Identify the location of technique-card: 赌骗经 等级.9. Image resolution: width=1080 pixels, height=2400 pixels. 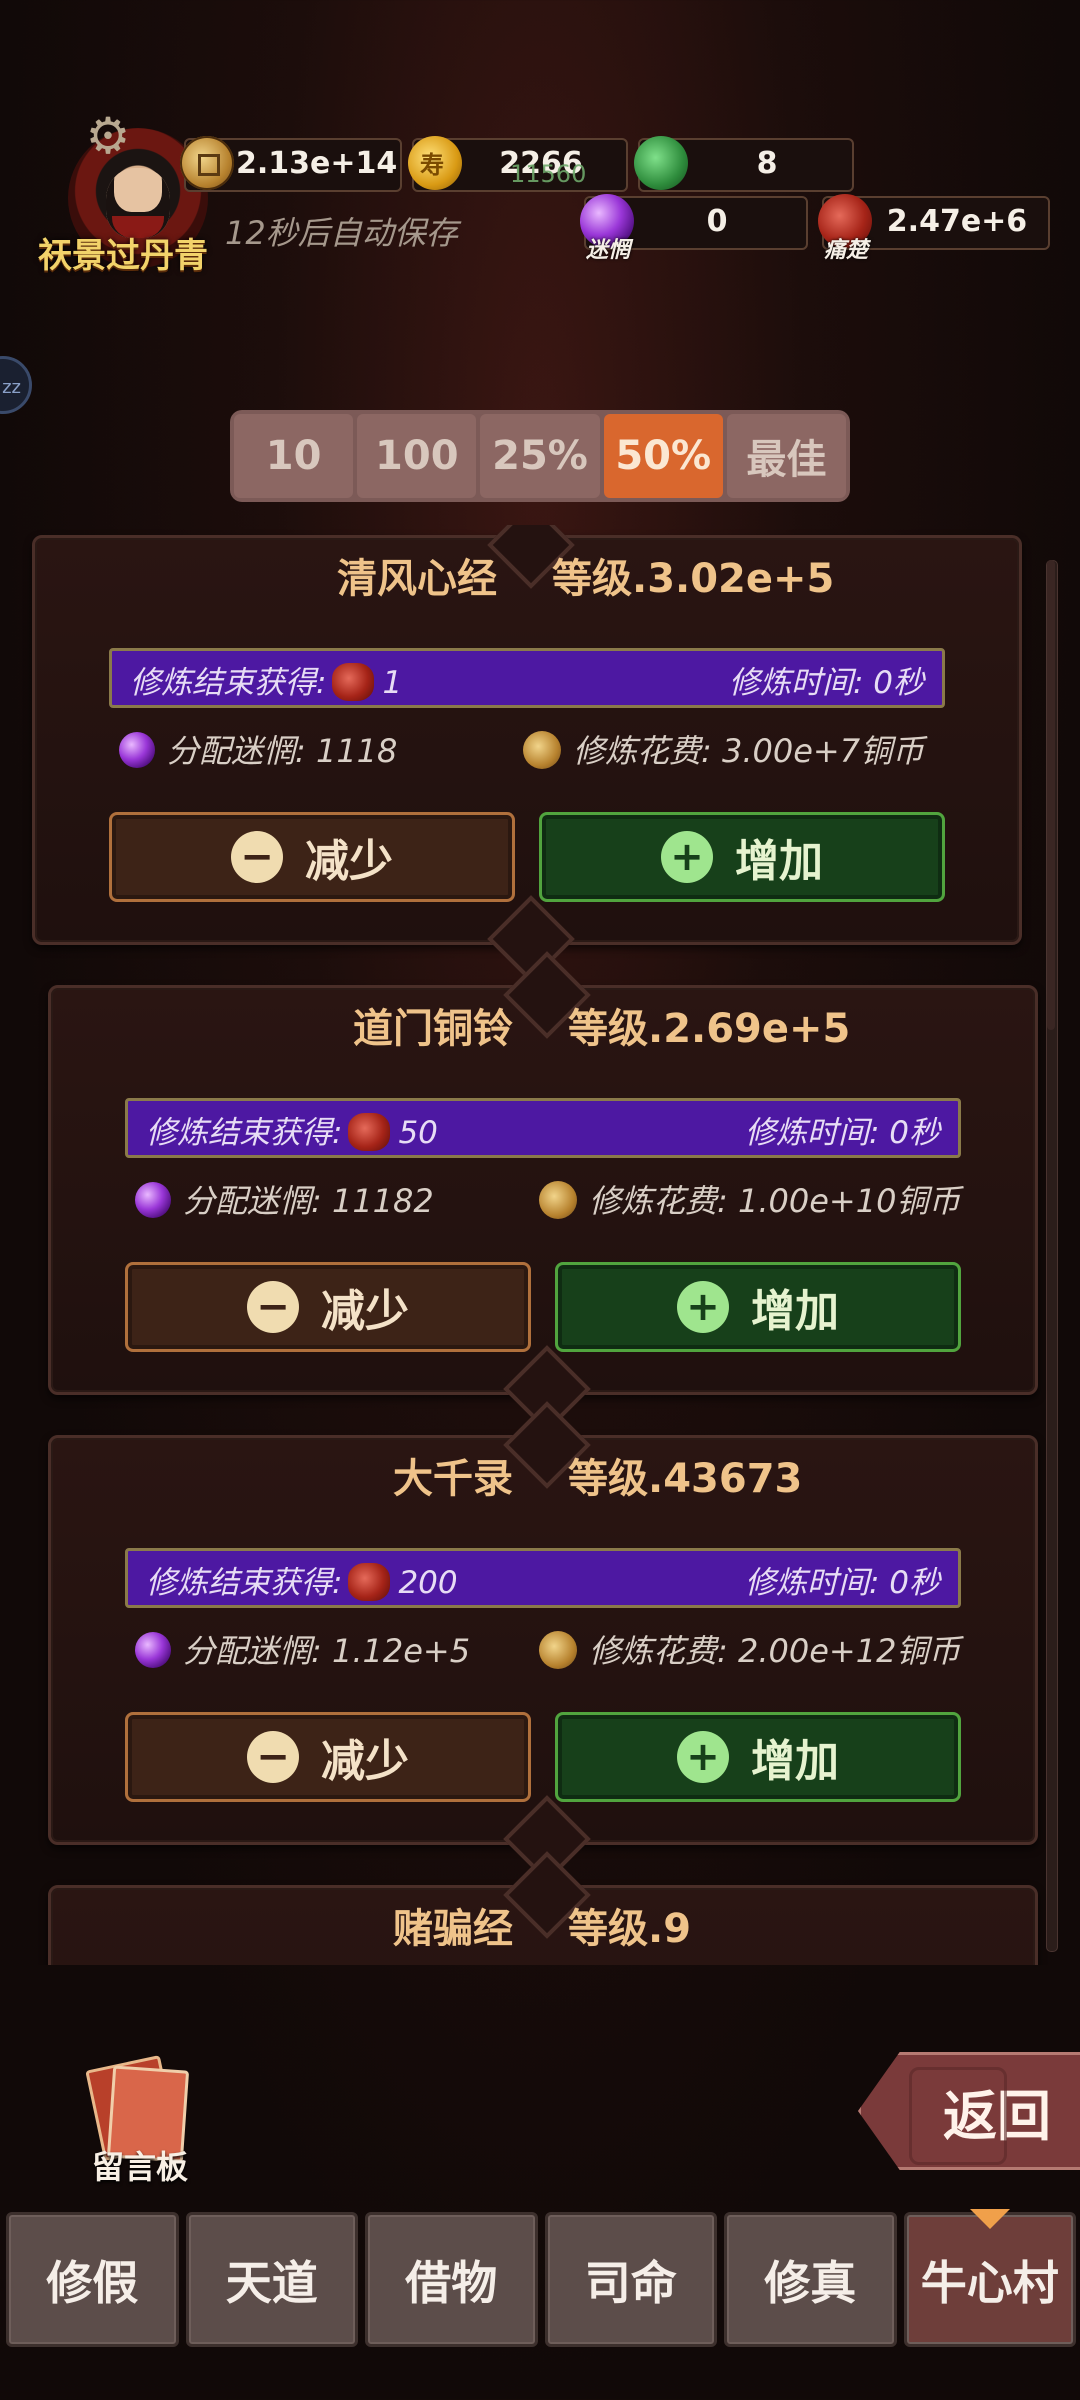
(543, 1908).